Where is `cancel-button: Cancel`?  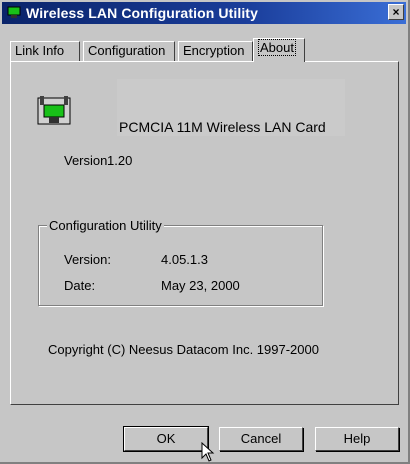 cancel-button: Cancel is located at coordinates (261, 439).